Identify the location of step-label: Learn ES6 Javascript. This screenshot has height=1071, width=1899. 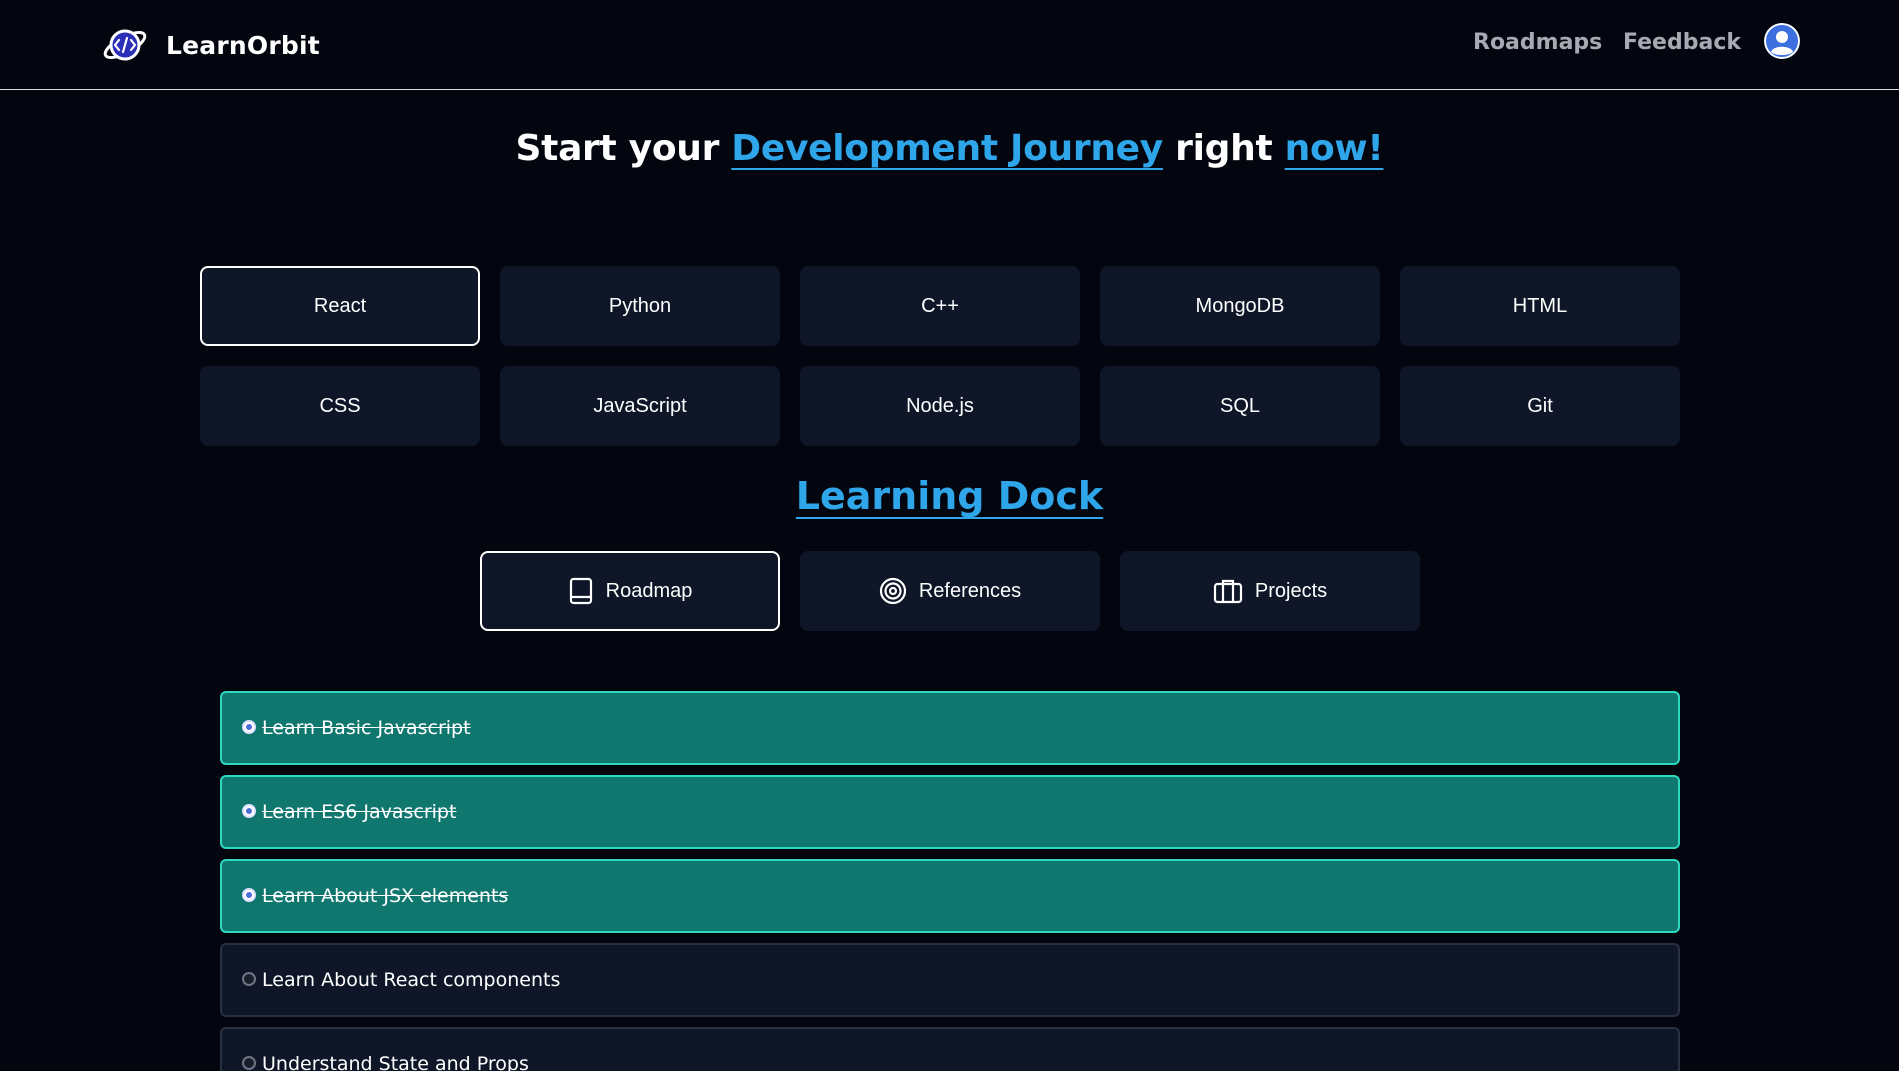
(359, 812).